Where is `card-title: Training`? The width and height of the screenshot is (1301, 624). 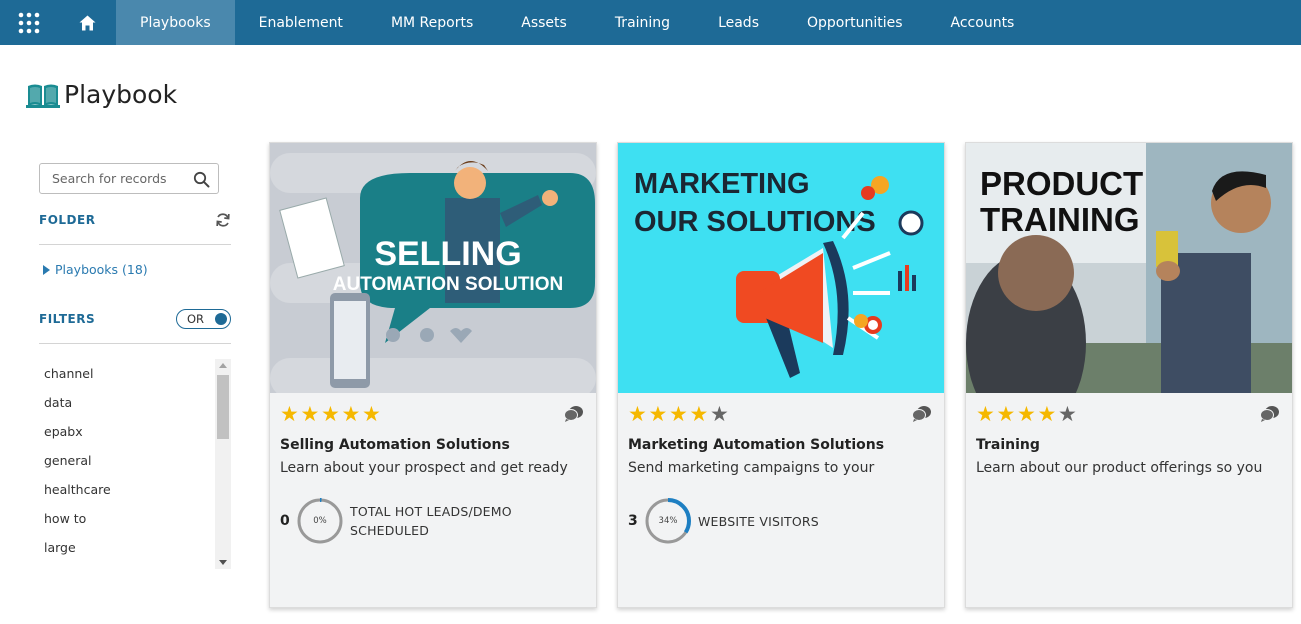 card-title: Training is located at coordinates (1008, 445).